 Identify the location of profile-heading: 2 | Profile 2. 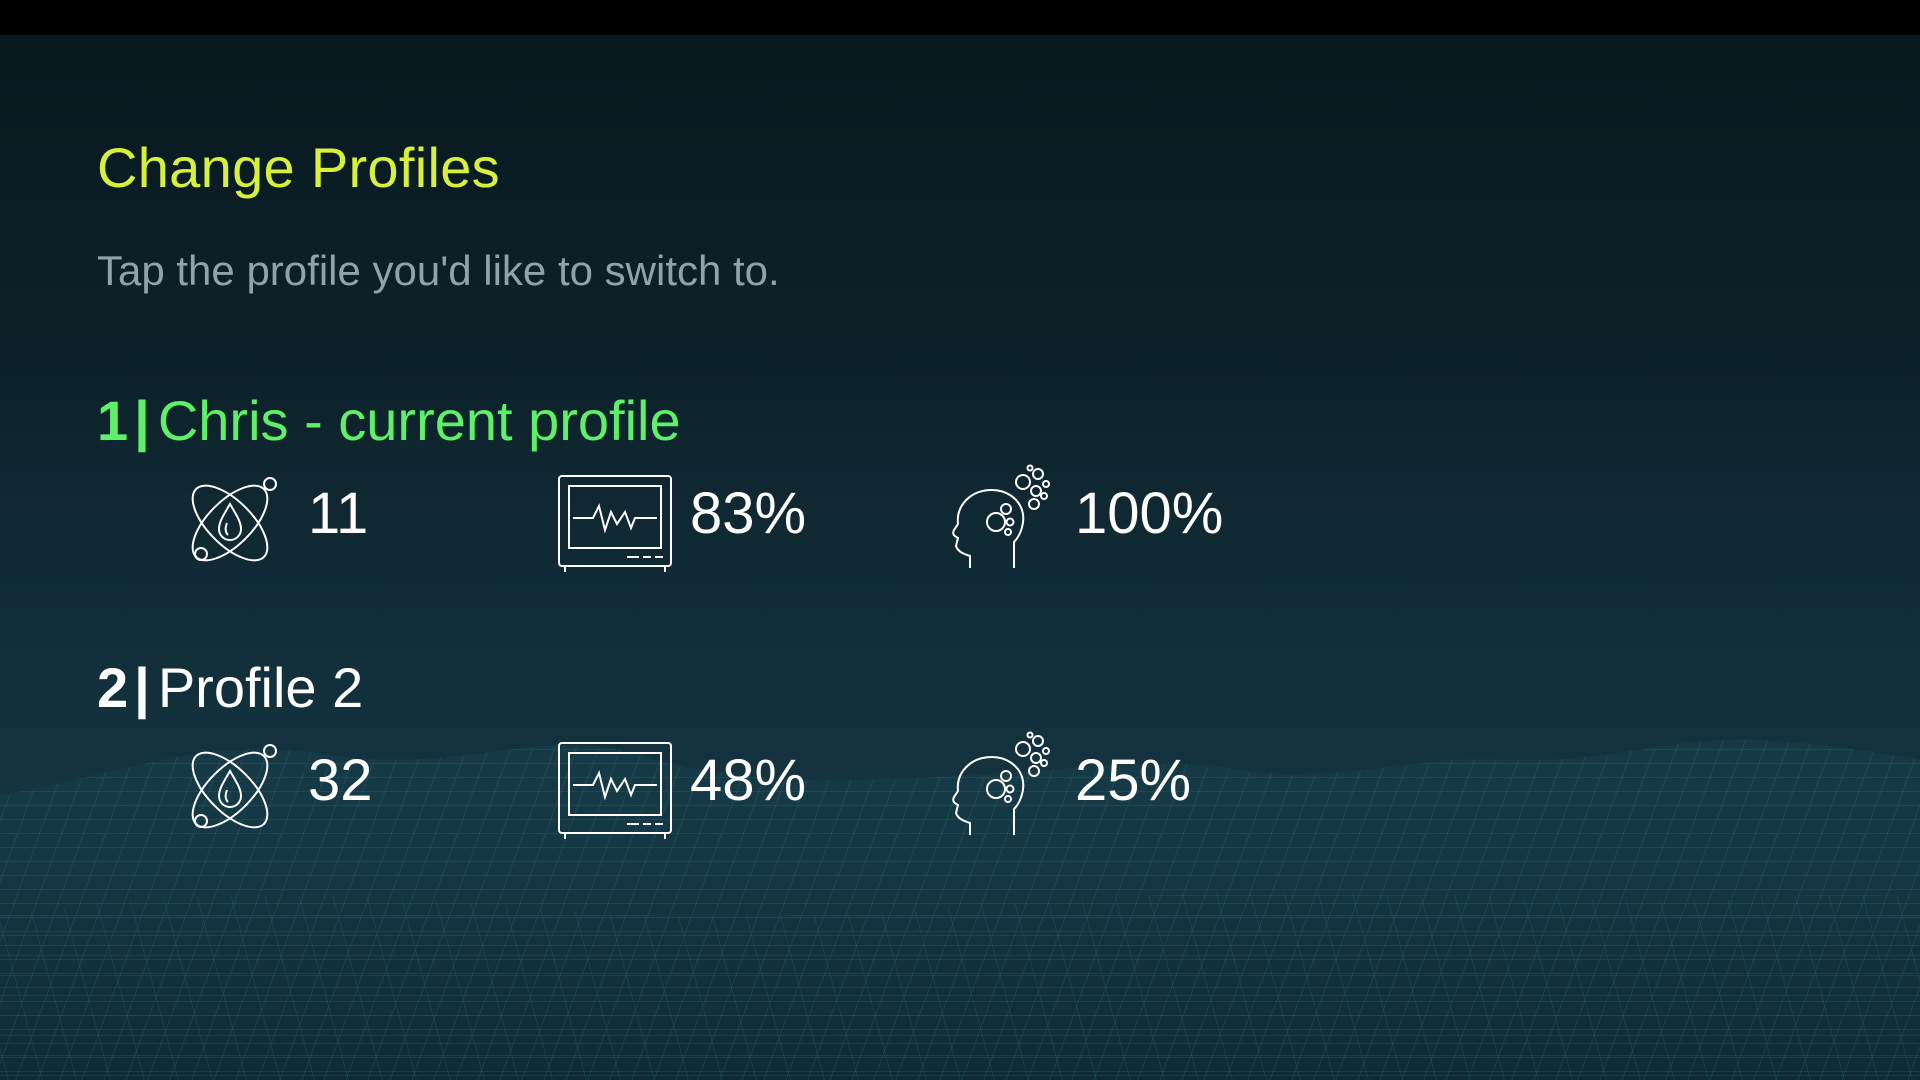
(230, 687).